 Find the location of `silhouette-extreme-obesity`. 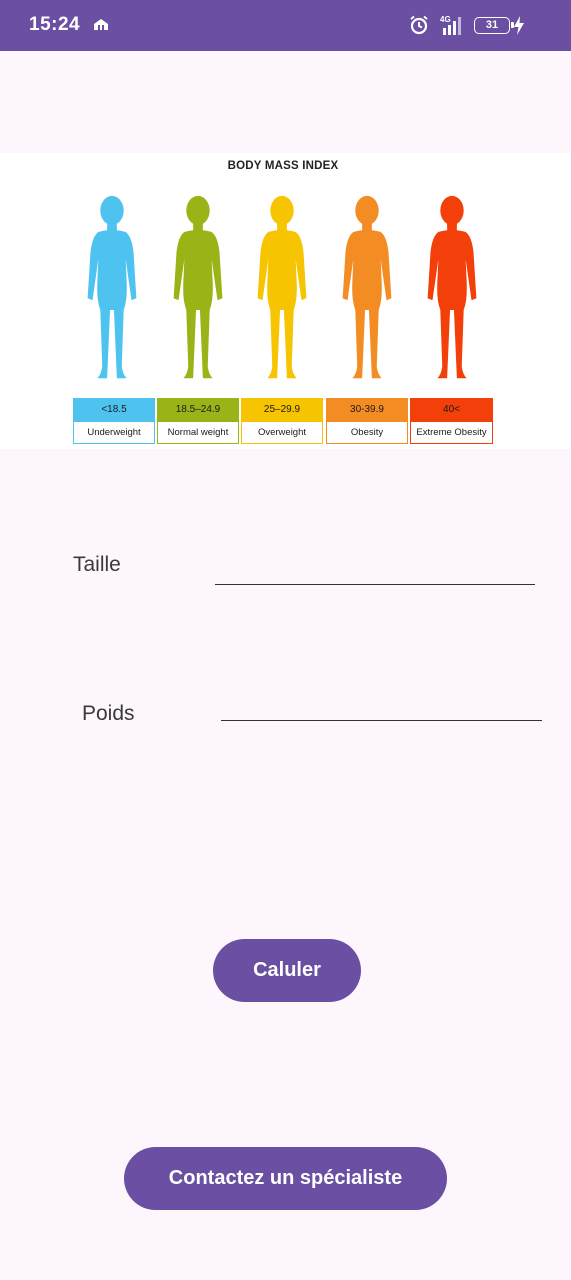

silhouette-extreme-obesity is located at coordinates (452, 287).